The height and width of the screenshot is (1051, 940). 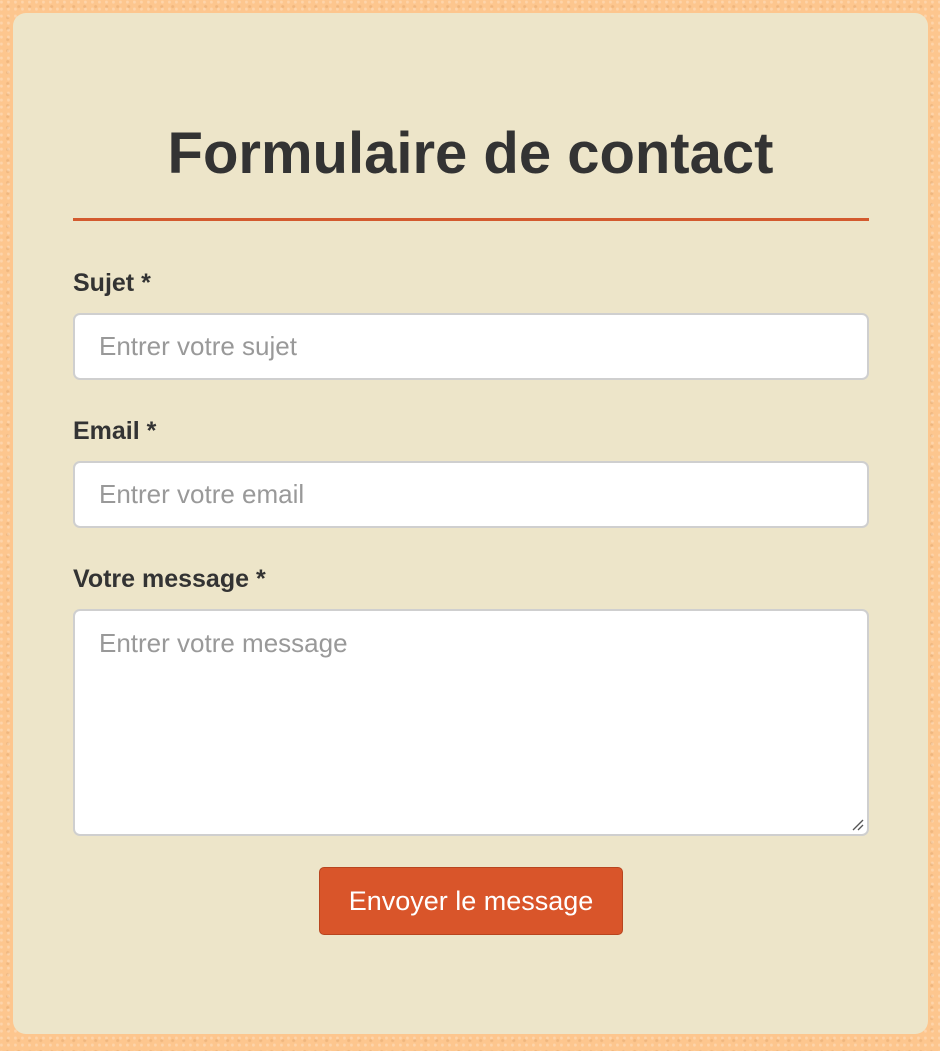 What do you see at coordinates (470, 153) in the screenshot?
I see `form-title: Formulaire de contact` at bounding box center [470, 153].